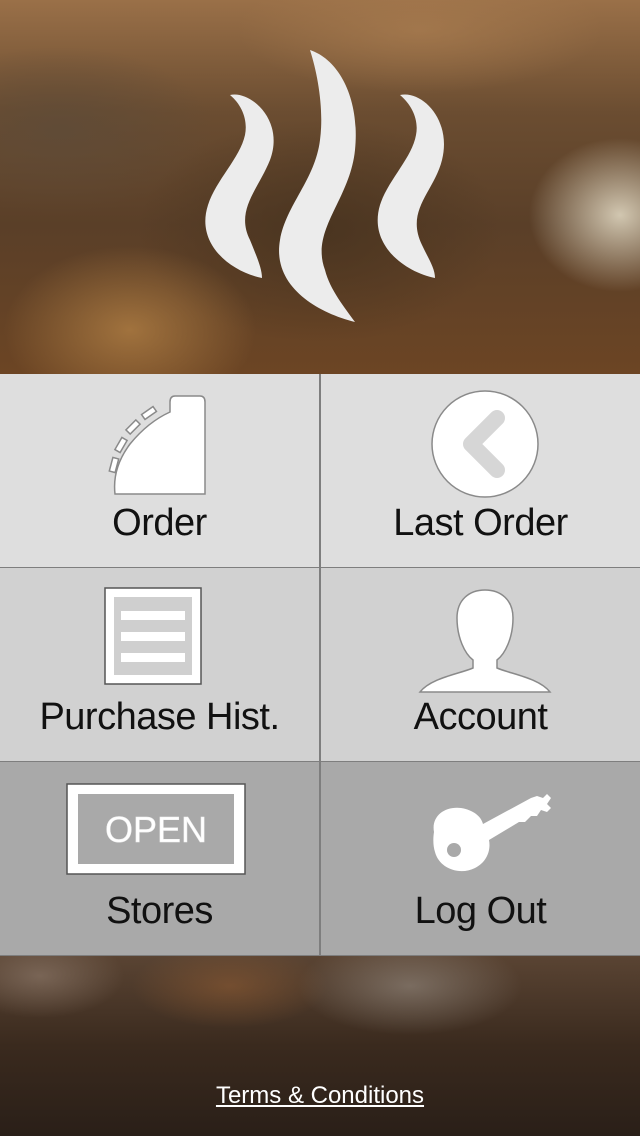 The image size is (640, 1136). I want to click on open-sign-text: OPEN, so click(156, 829).